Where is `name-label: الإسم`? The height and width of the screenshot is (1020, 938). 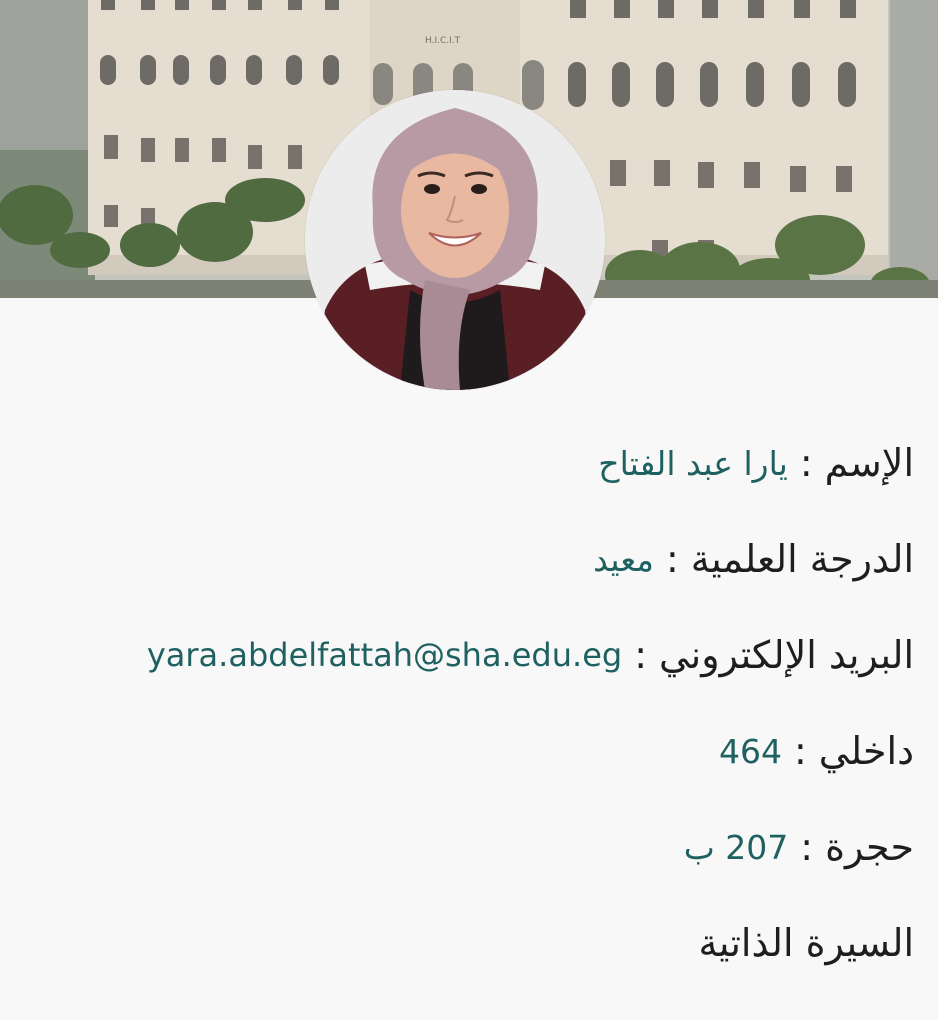 name-label: الإسم is located at coordinates (869, 463).